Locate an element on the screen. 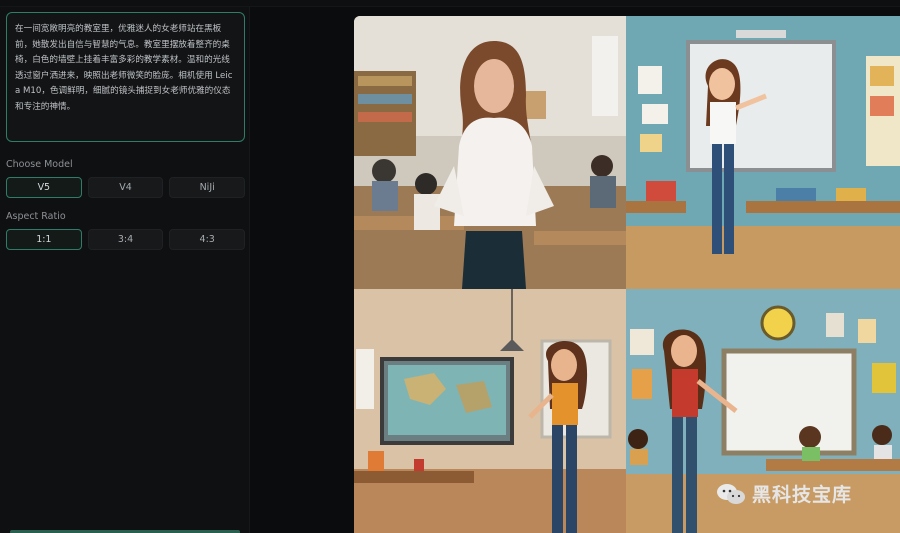 The image size is (900, 533). model-option-niji: NiJi is located at coordinates (207, 187).